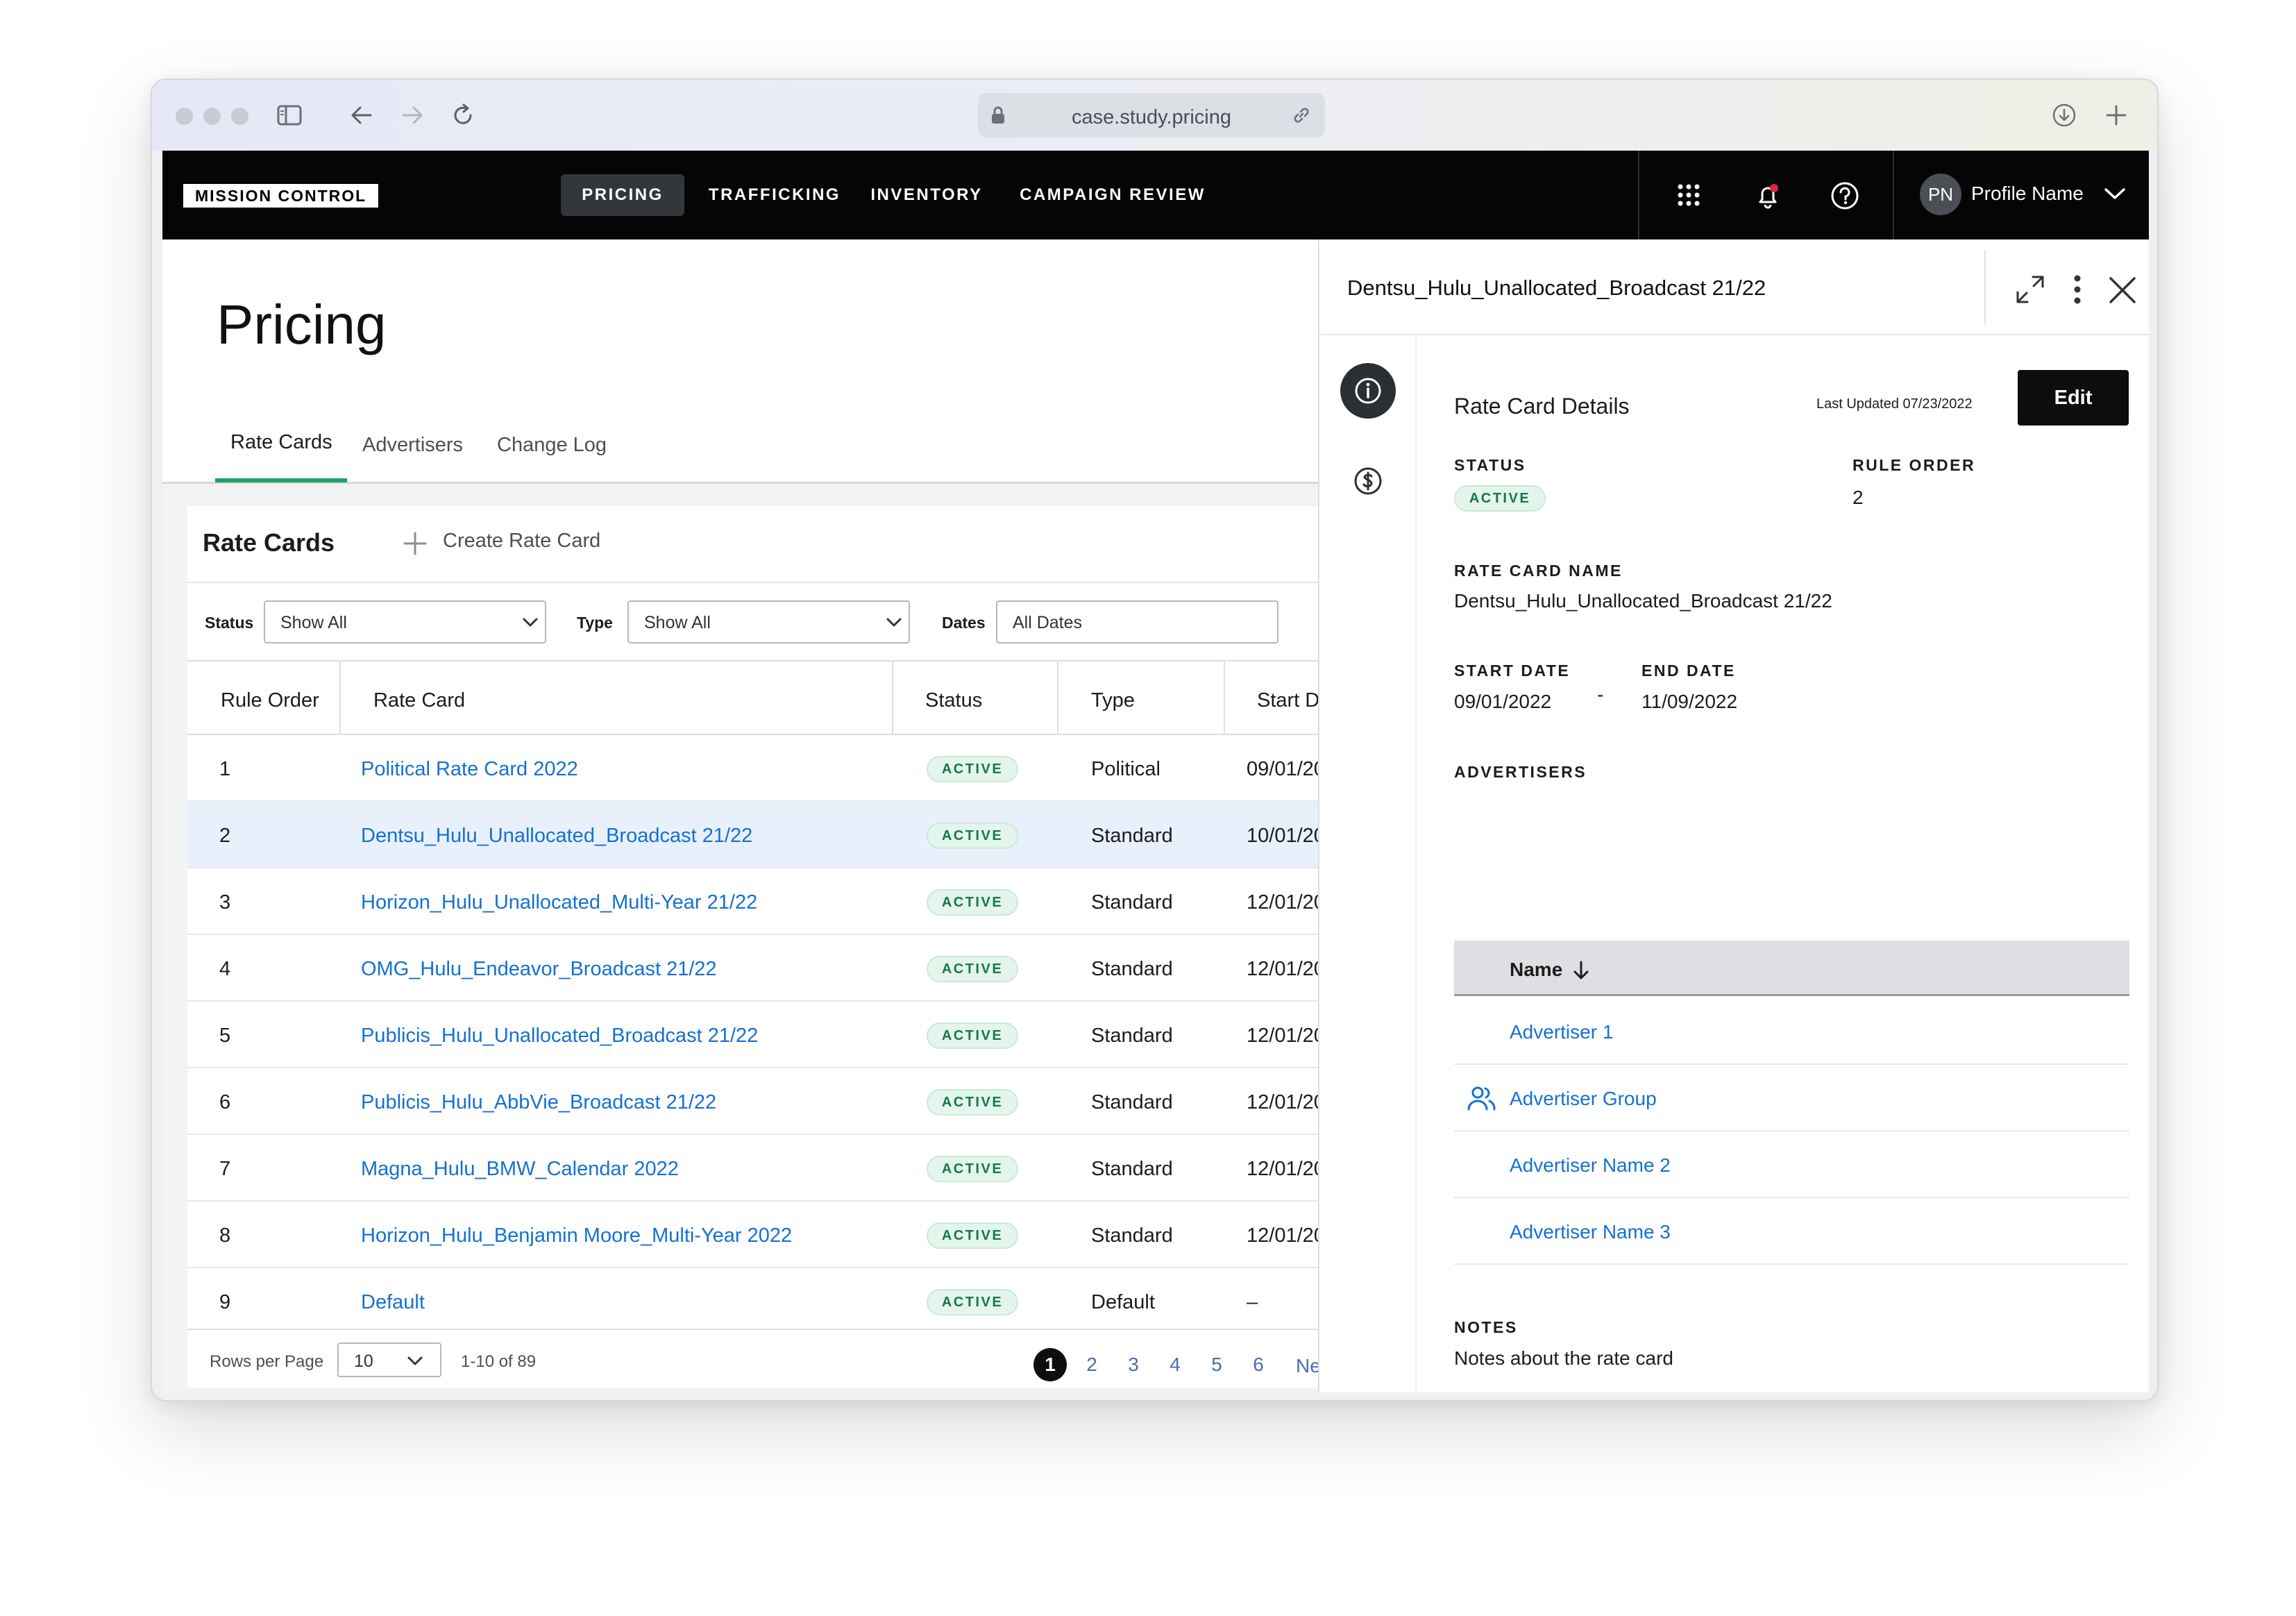  What do you see at coordinates (2117, 115) in the screenshot?
I see `new-tab-icon` at bounding box center [2117, 115].